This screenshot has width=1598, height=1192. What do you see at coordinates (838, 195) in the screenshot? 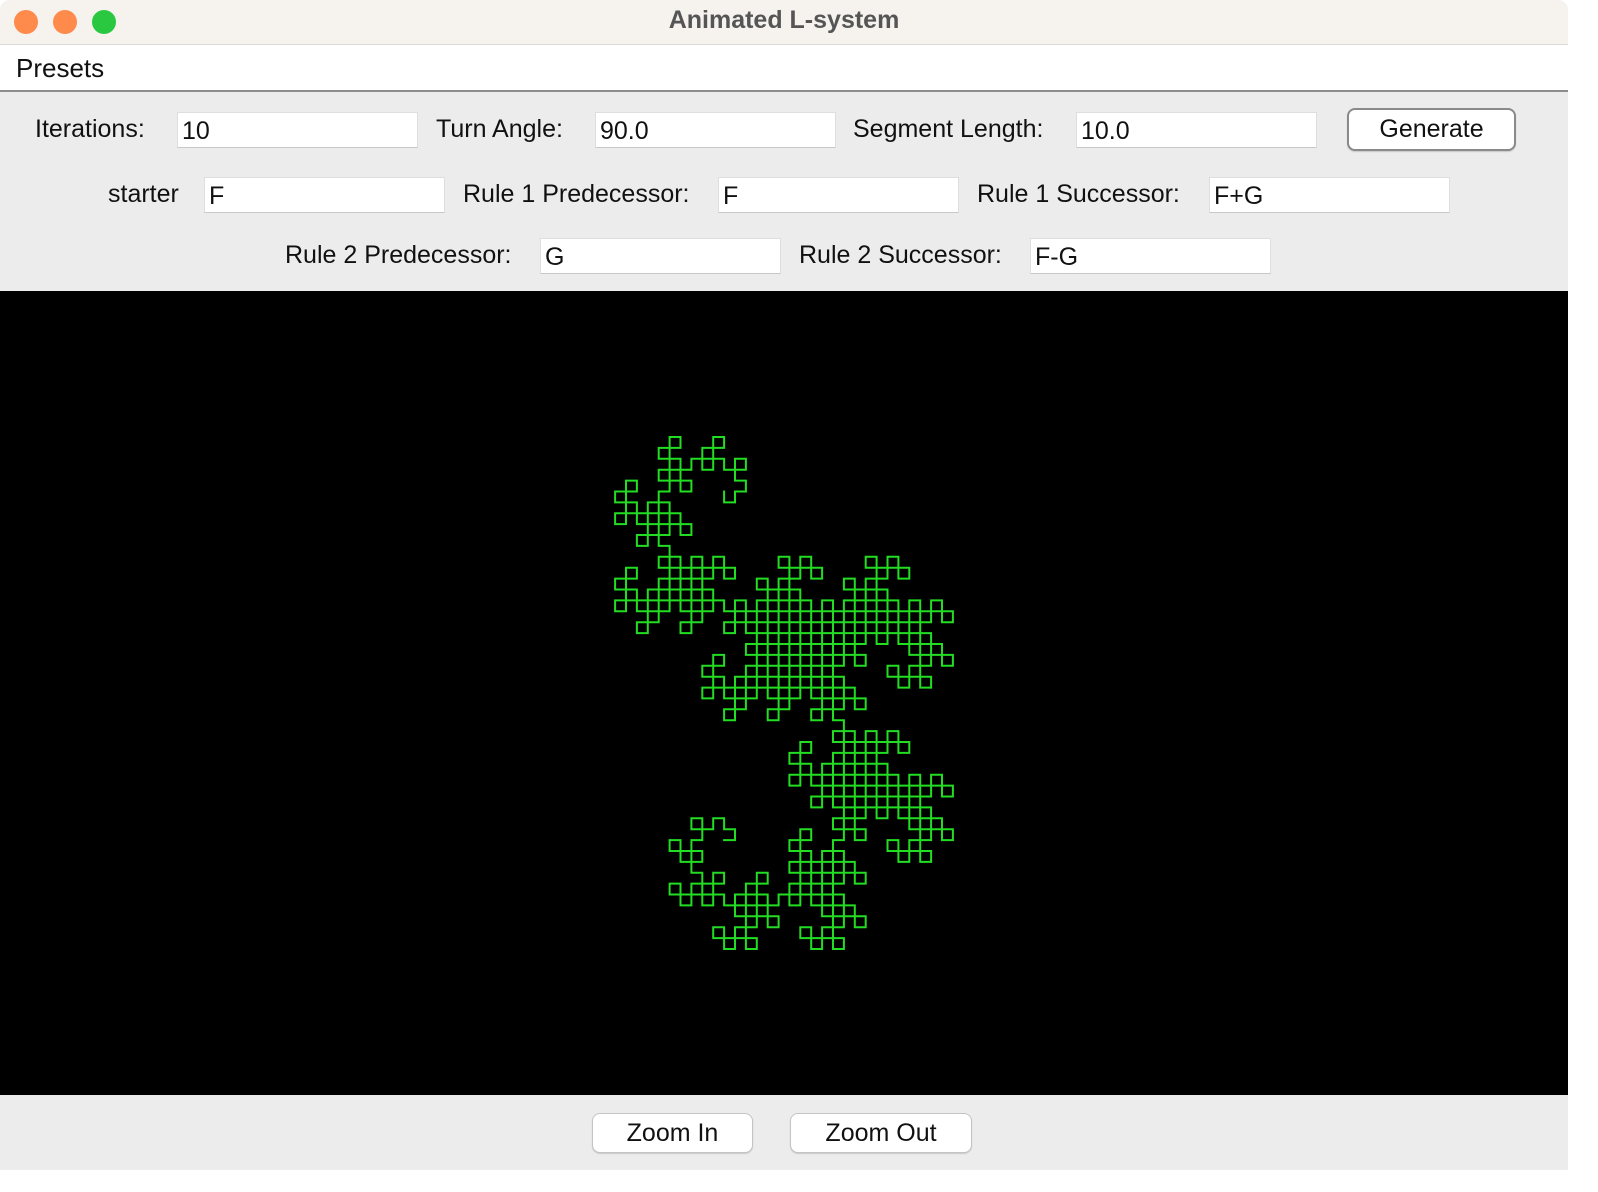
I see `rule1-predecessor-input: F` at bounding box center [838, 195].